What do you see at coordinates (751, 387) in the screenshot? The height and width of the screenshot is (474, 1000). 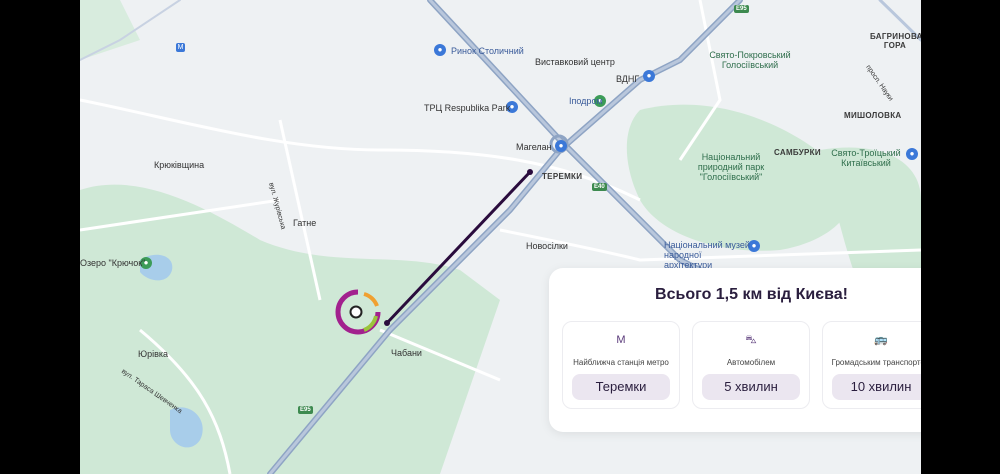 I see `option-car-value: 5 хвилин` at bounding box center [751, 387].